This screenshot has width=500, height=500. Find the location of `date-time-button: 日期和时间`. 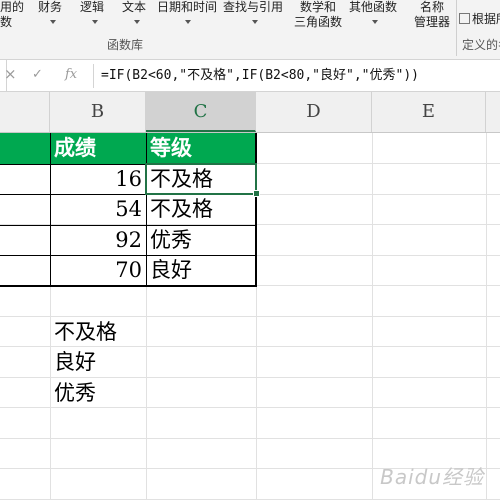

date-time-button: 日期和时间 is located at coordinates (187, 7).